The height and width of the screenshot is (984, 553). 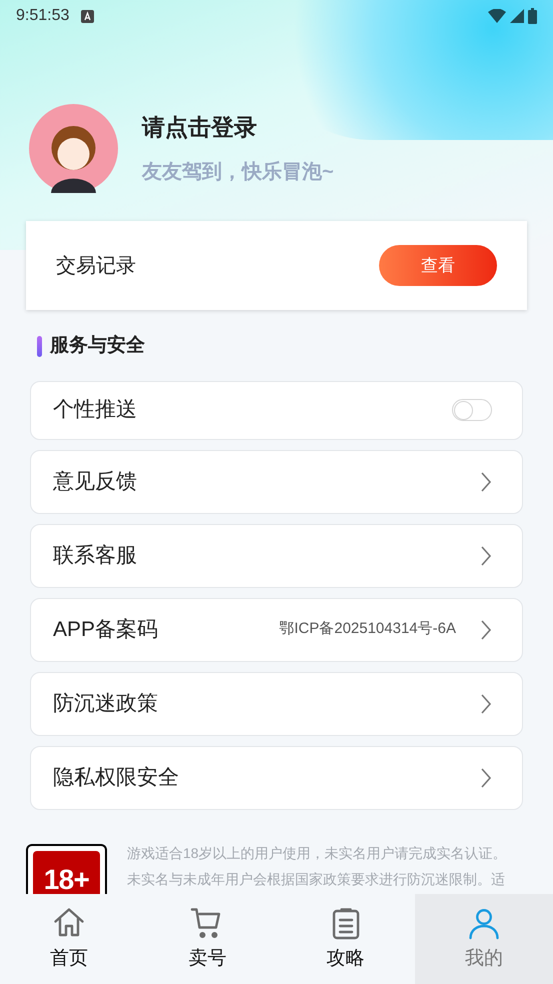 What do you see at coordinates (532, 16) in the screenshot?
I see `battery-icon` at bounding box center [532, 16].